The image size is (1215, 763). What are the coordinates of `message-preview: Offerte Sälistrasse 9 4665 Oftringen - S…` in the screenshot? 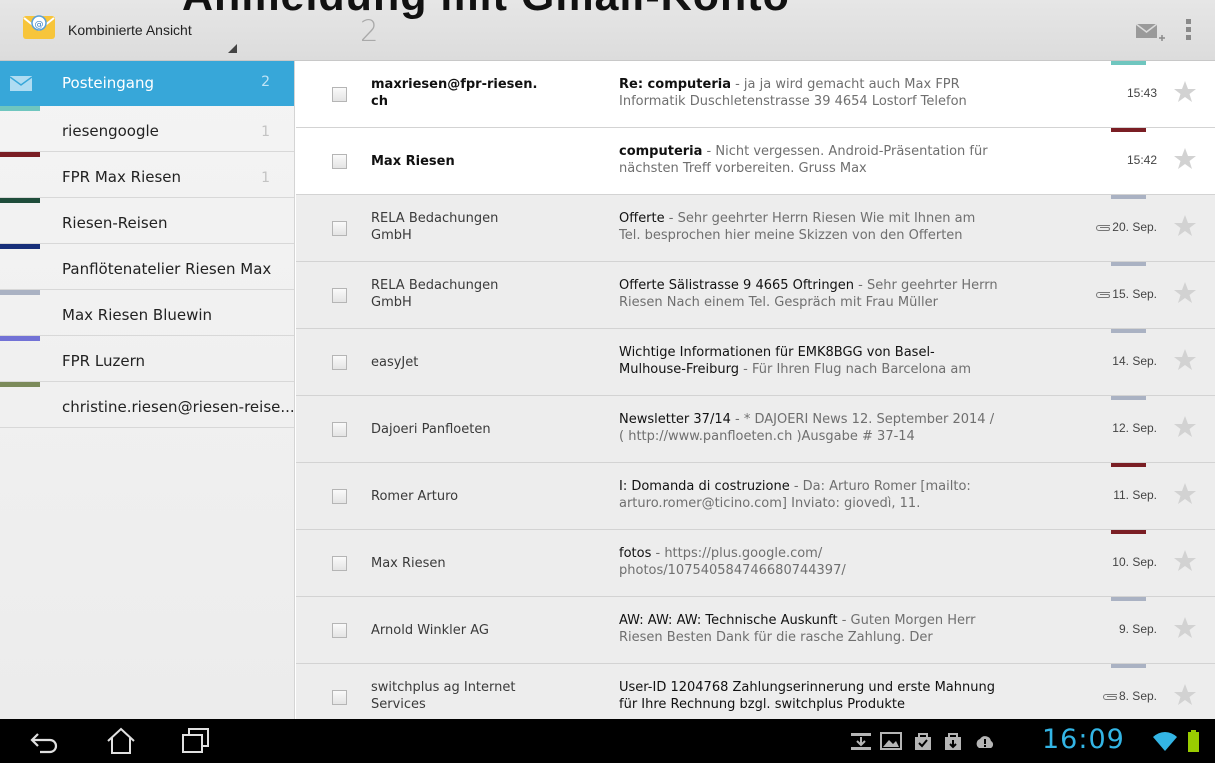 It's located at (809, 294).